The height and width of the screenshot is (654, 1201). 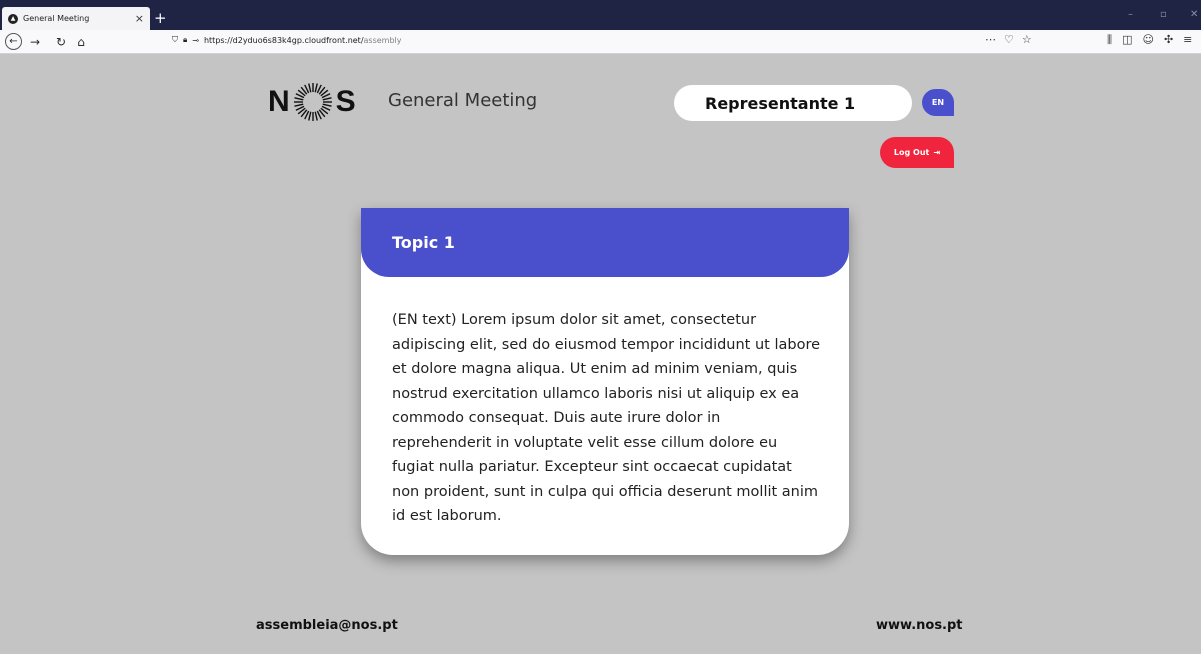 What do you see at coordinates (345, 101) in the screenshot?
I see `logo-letter-s: S` at bounding box center [345, 101].